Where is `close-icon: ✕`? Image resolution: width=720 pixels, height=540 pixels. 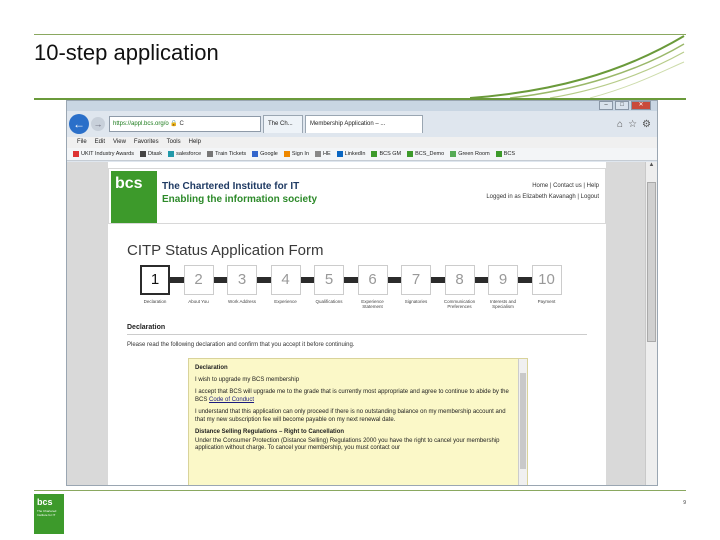 close-icon: ✕ is located at coordinates (641, 105).